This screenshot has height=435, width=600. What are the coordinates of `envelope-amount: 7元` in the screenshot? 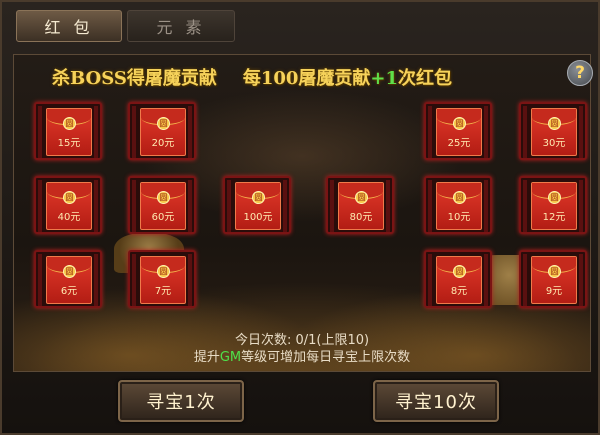 It's located at (163, 291).